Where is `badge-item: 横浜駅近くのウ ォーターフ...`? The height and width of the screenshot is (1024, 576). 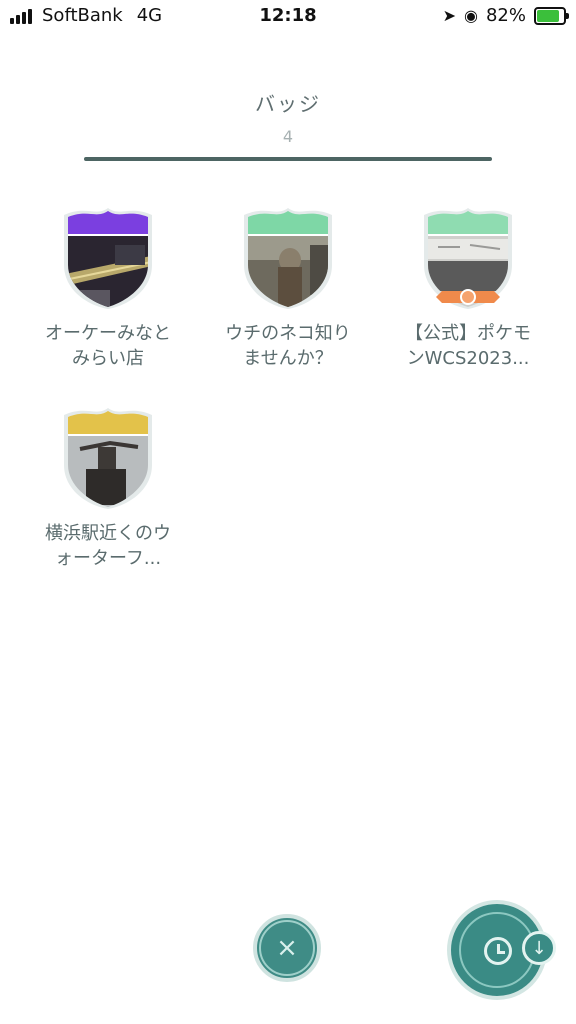 badge-item: 横浜駅近くのウ ォーターフ... is located at coordinates (108, 488).